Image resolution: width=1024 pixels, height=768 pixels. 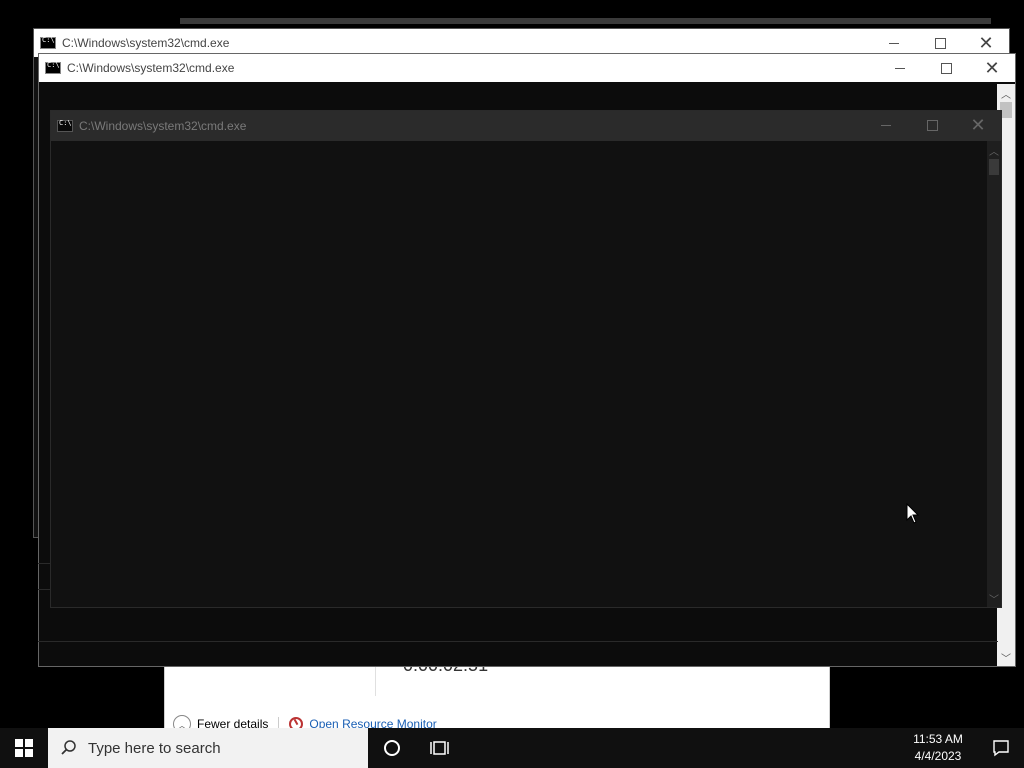 What do you see at coordinates (994, 167) in the screenshot?
I see `scroll-thumb` at bounding box center [994, 167].